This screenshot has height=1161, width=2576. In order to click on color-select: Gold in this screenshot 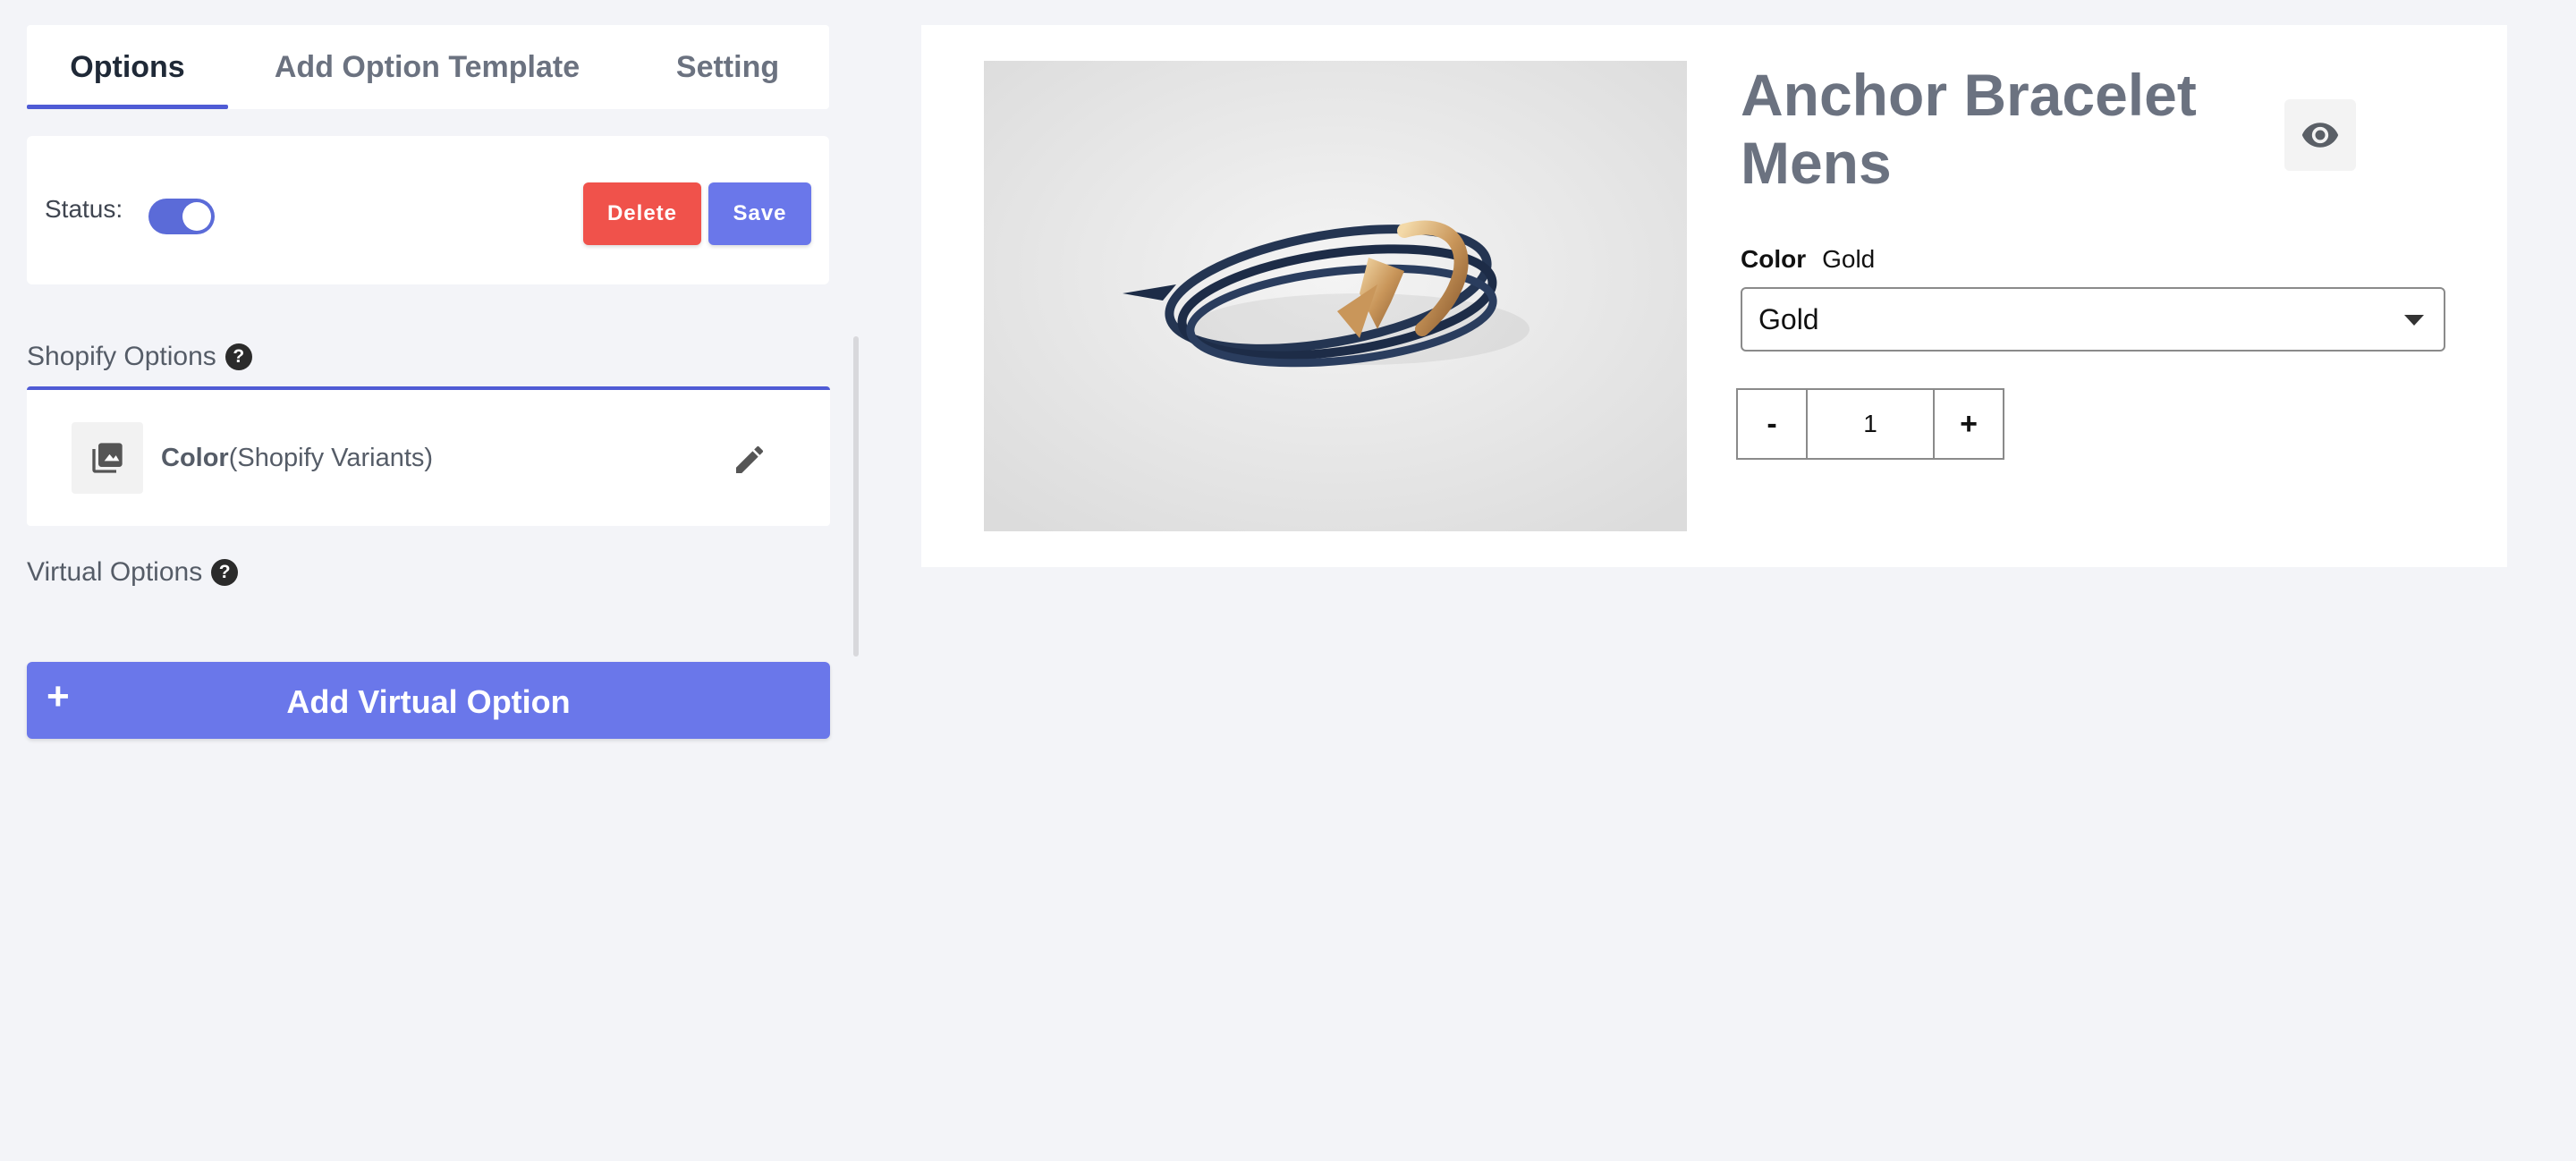, I will do `click(2093, 319)`.